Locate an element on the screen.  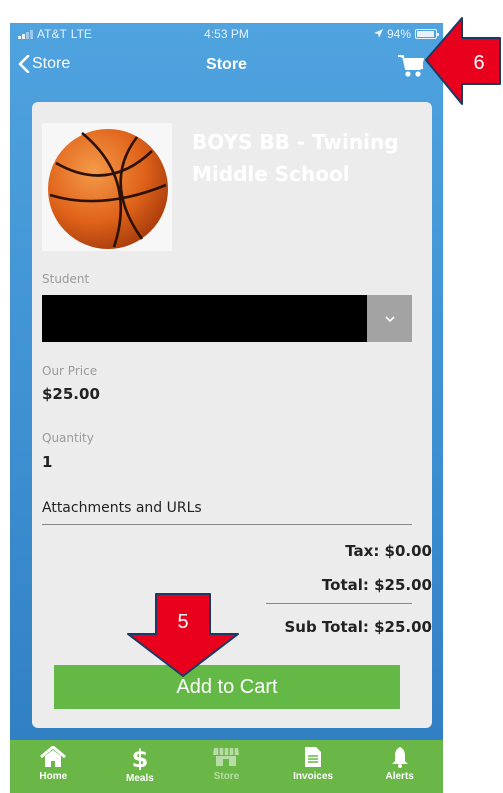
callout-5-arrow: 5 is located at coordinates (183, 635).